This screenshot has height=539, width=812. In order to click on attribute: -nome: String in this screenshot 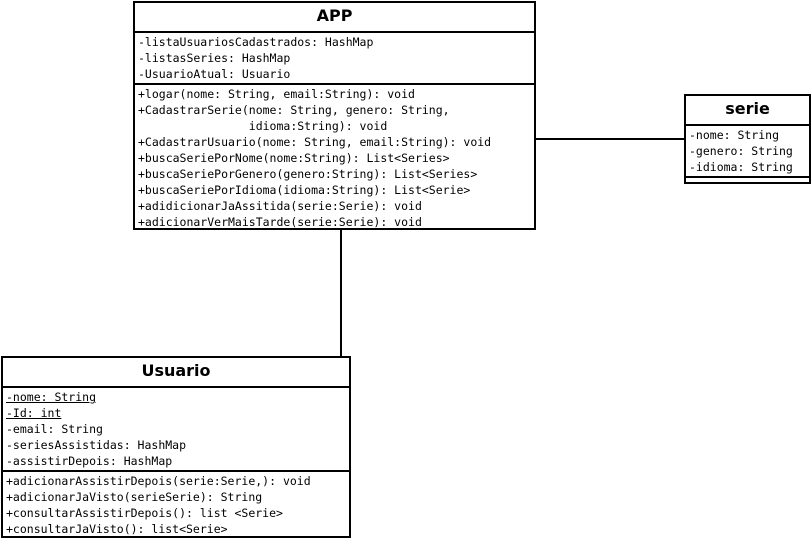, I will do `click(734, 135)`.